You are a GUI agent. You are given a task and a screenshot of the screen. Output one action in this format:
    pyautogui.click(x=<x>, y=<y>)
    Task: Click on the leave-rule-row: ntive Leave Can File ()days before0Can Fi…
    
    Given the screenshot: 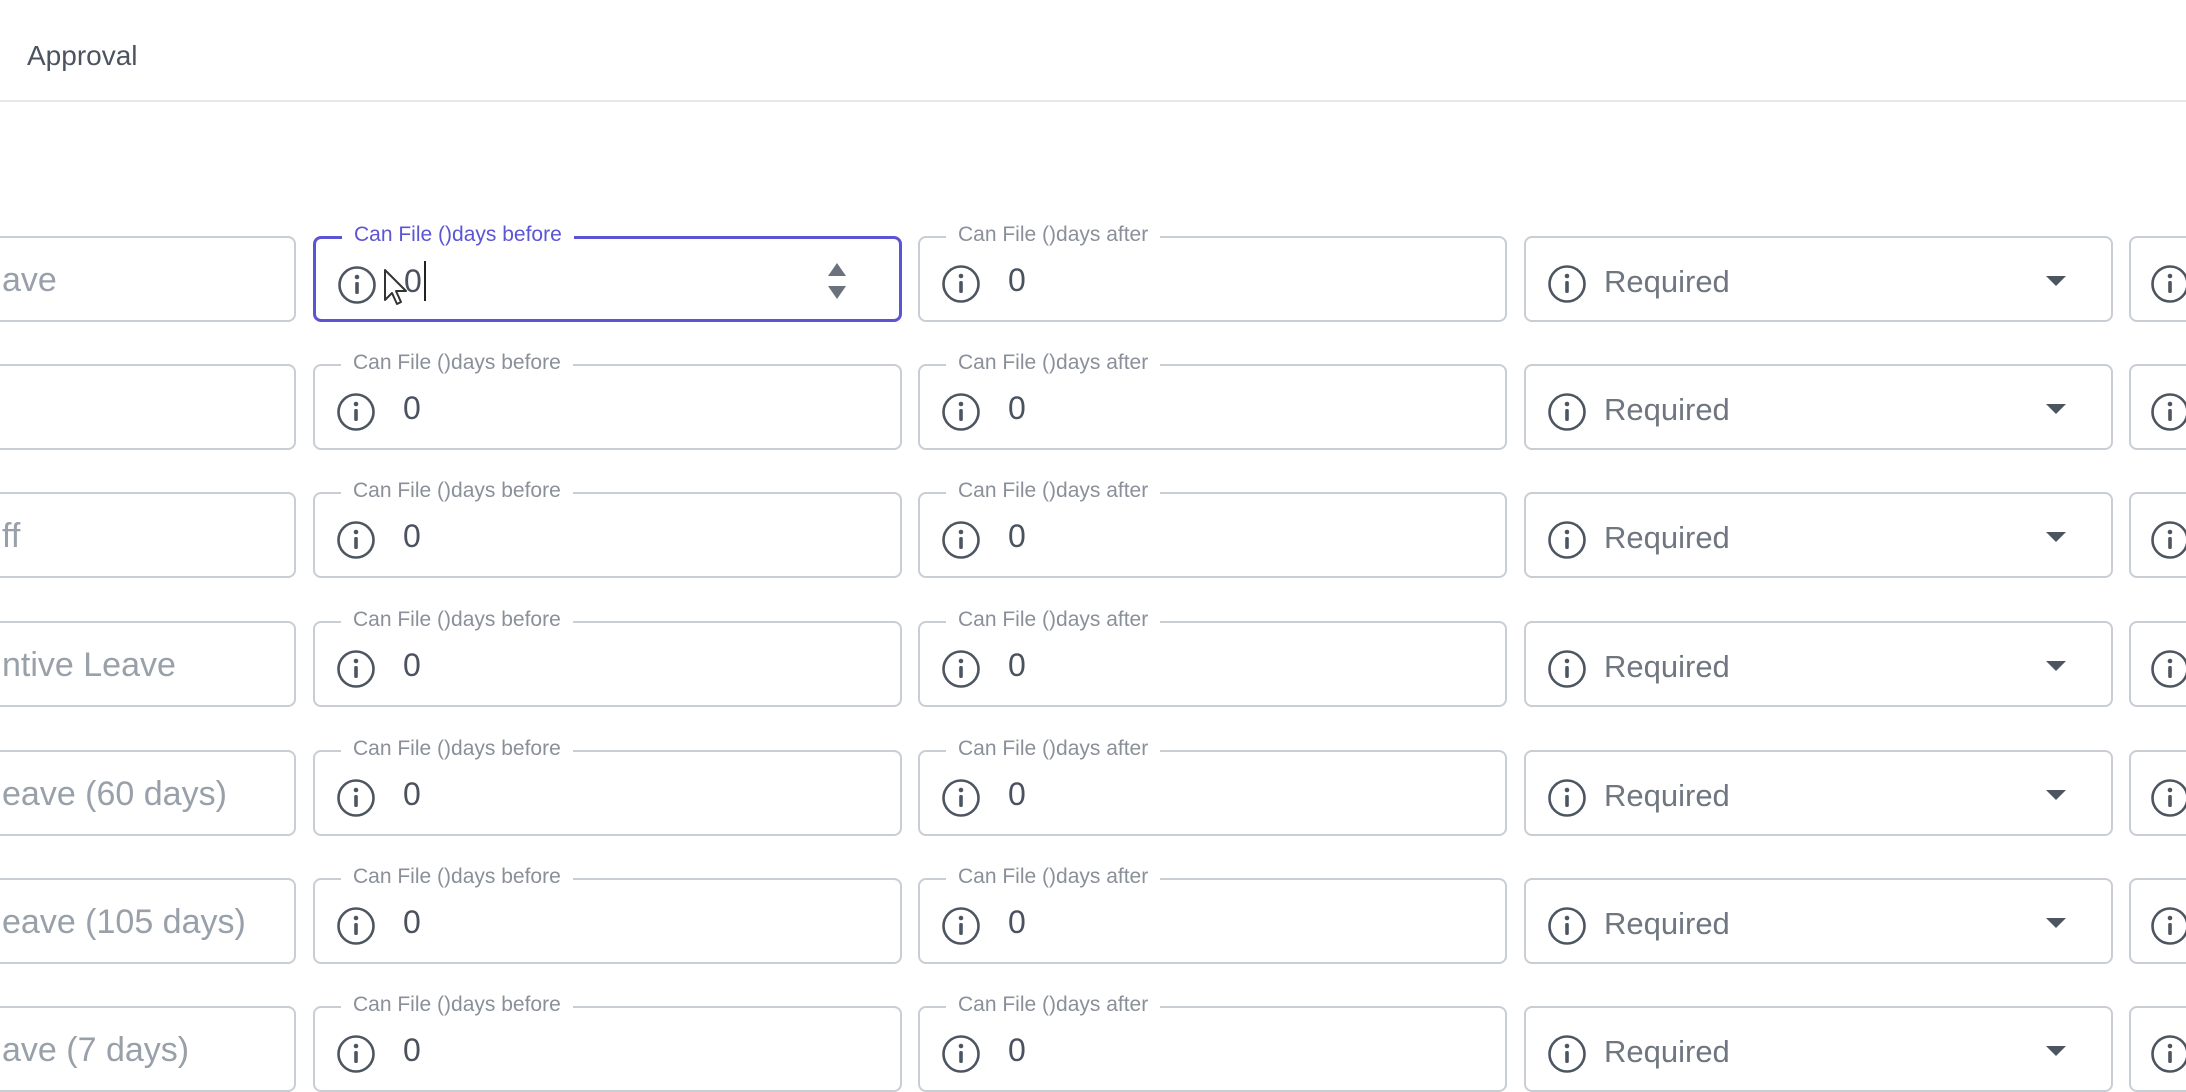 What is the action you would take?
    pyautogui.click(x=1093, y=664)
    